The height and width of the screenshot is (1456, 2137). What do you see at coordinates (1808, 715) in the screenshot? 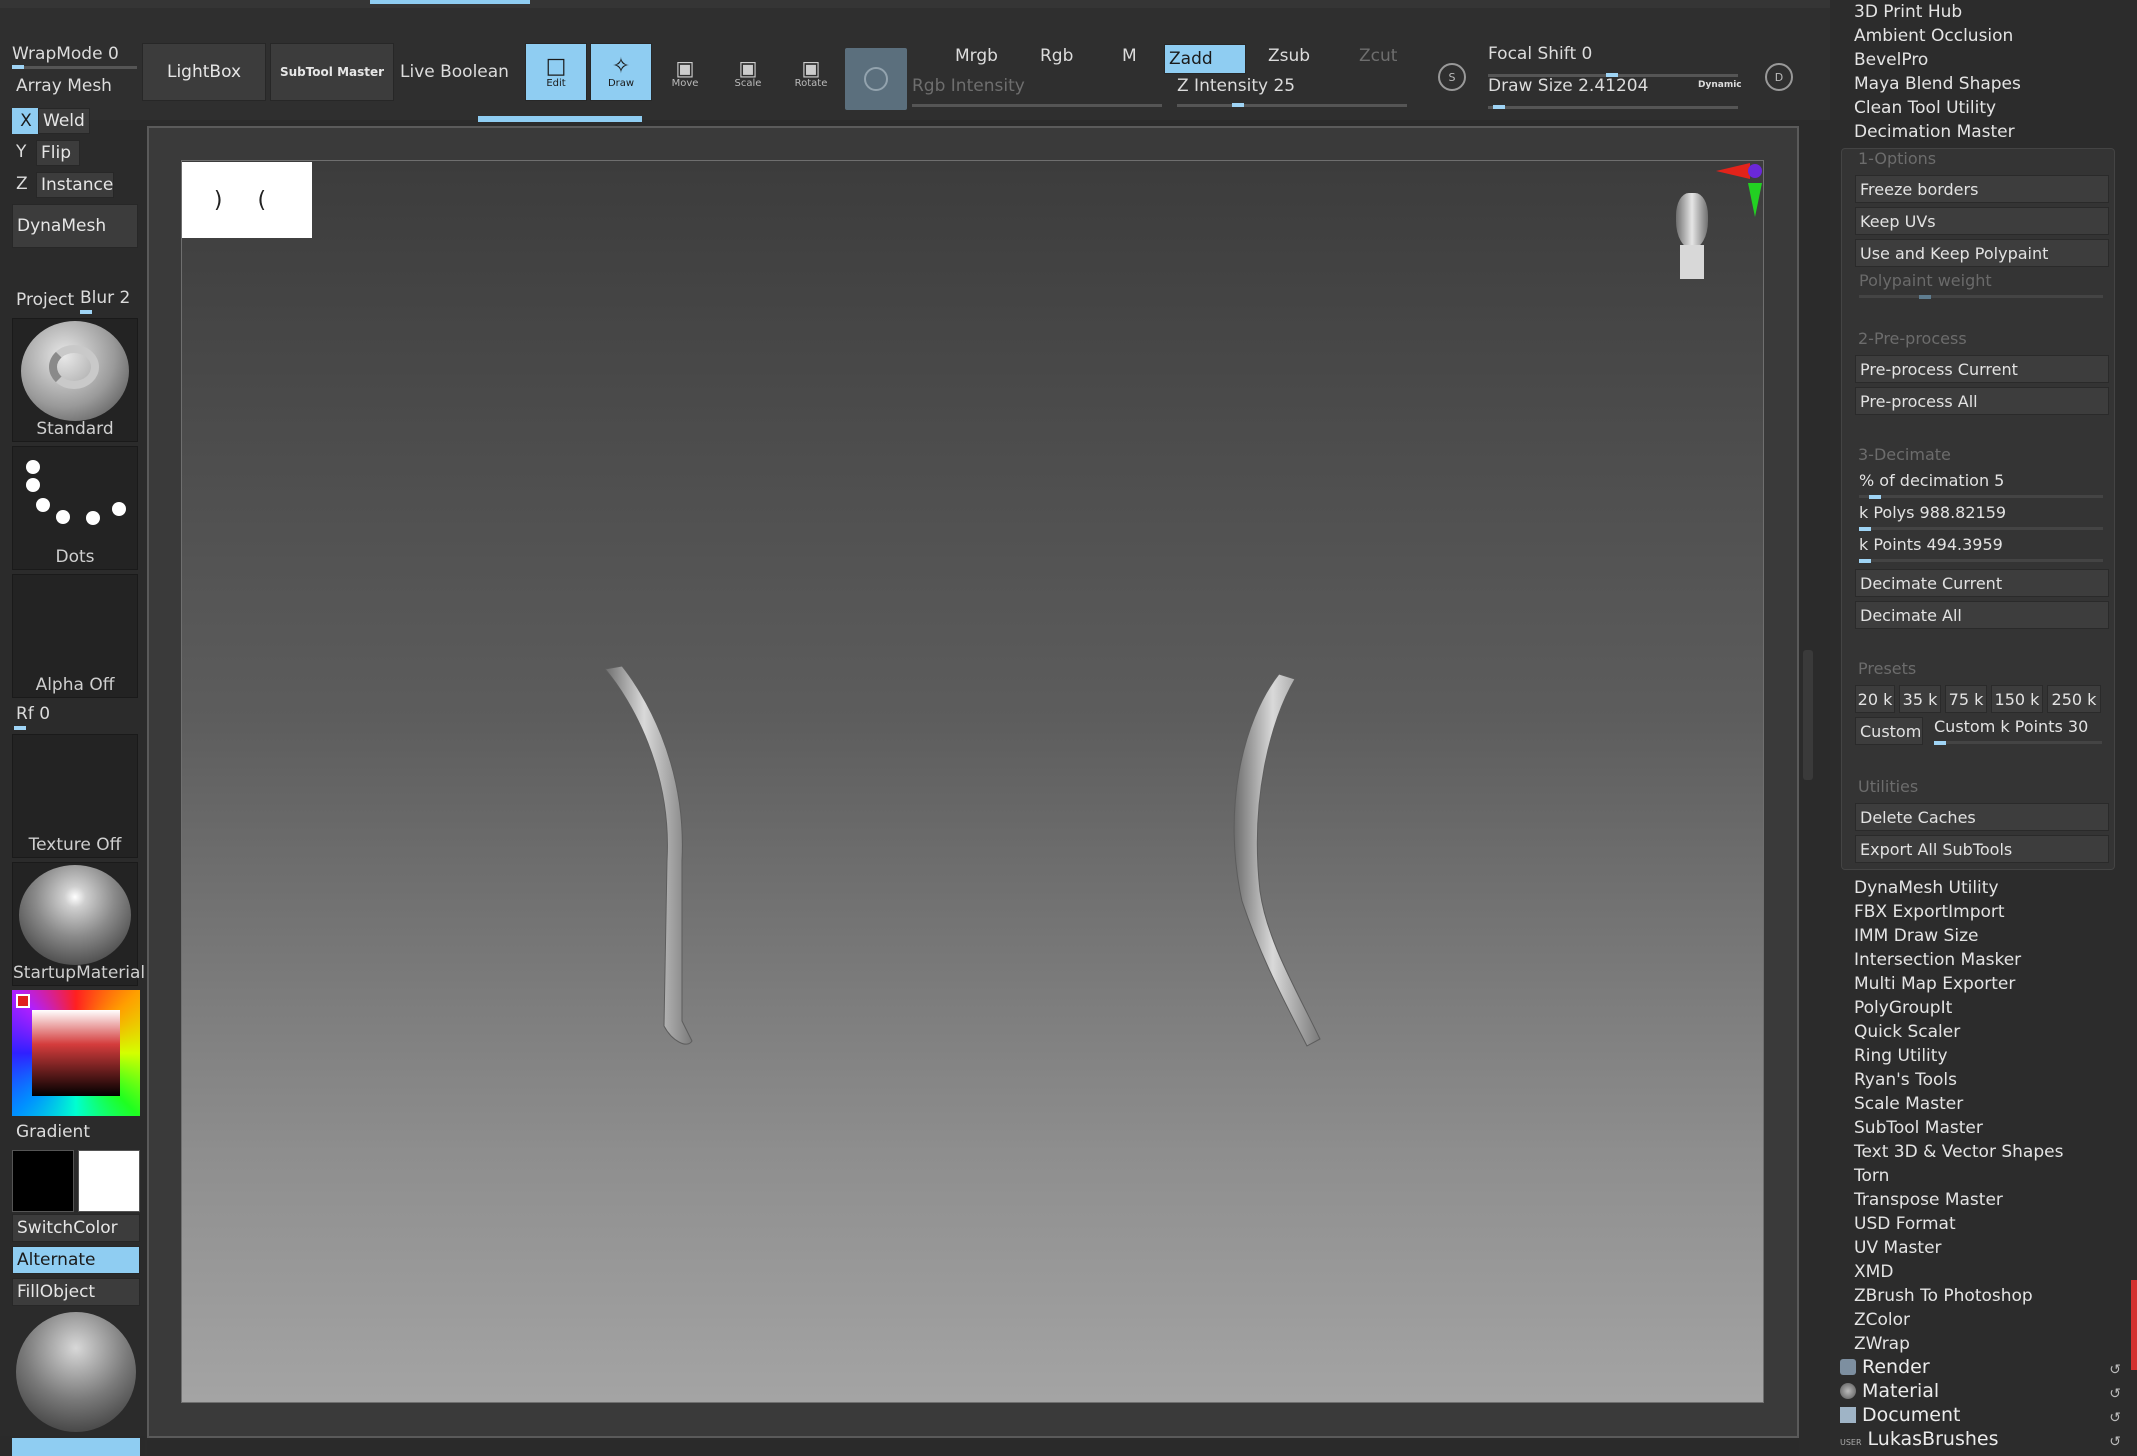
I see `canvas-scroll-handle` at bounding box center [1808, 715].